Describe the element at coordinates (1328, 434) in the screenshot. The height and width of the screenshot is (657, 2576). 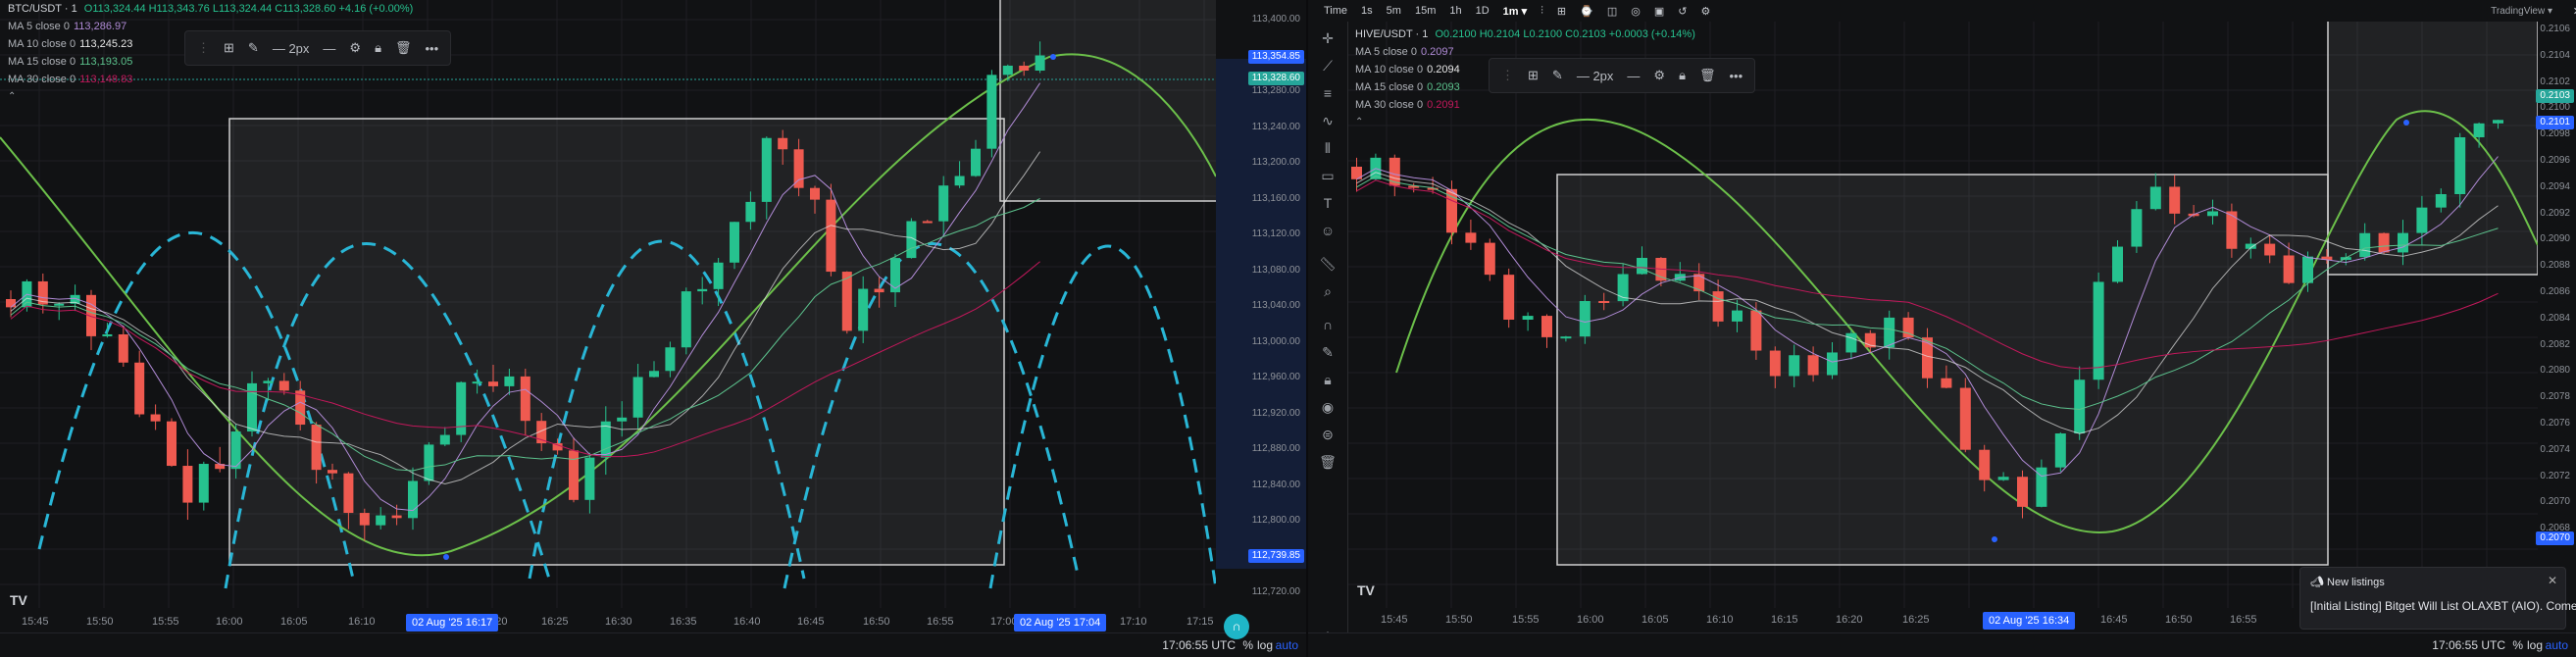
I see `favorites-icon: ⊜` at that location.